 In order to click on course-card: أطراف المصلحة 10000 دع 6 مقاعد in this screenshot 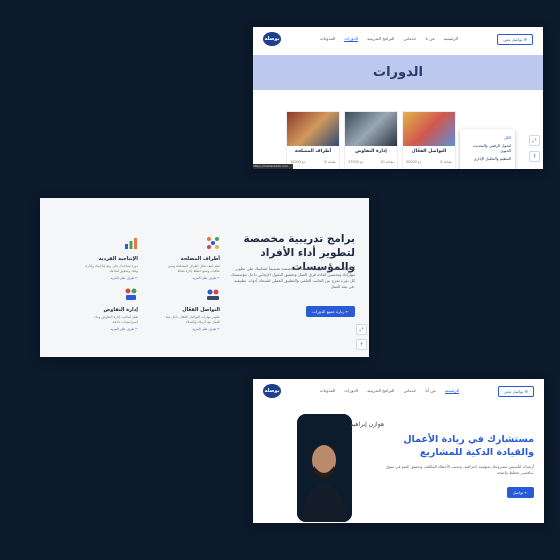, I will do `click(313, 140)`.